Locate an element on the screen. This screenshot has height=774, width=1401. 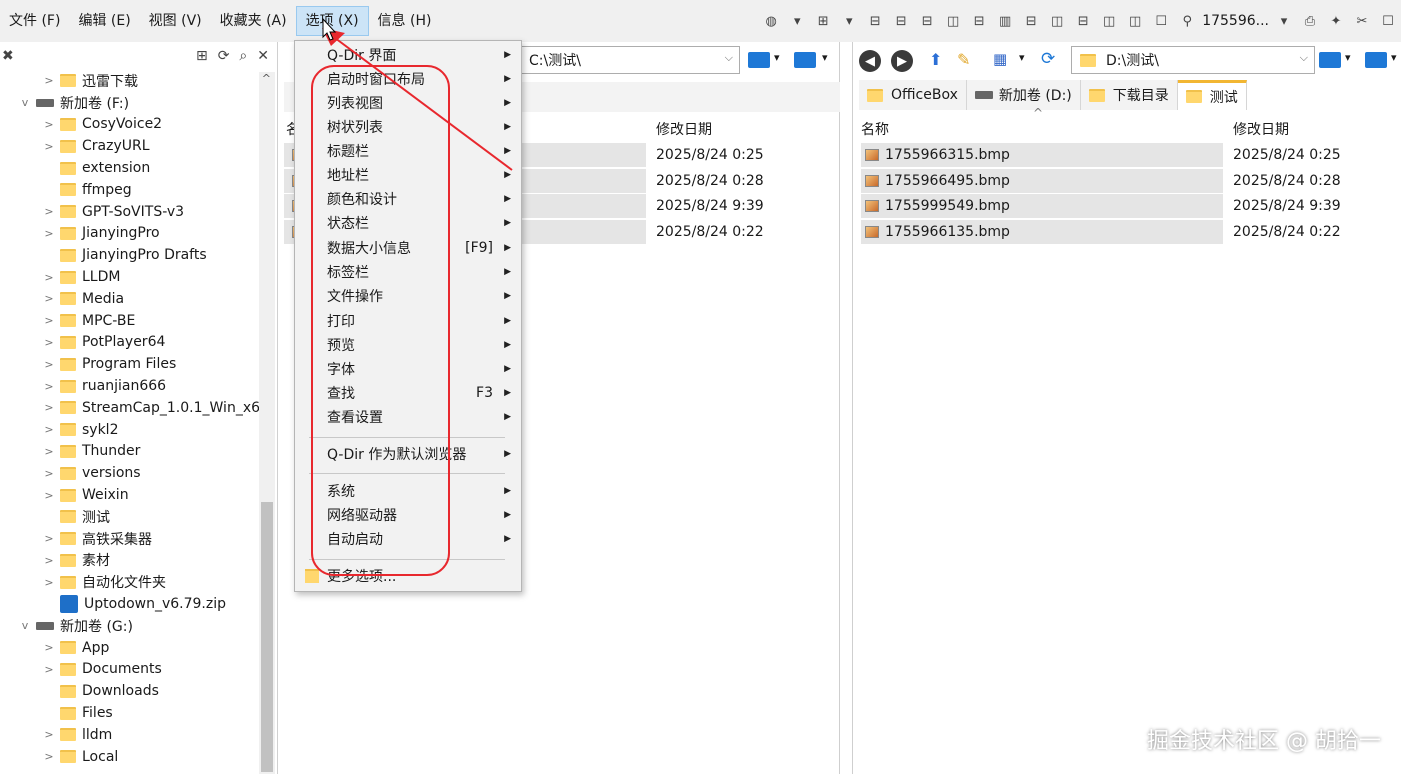
file-name-cell: 1755999549.bmp is located at coordinates (1042, 206).